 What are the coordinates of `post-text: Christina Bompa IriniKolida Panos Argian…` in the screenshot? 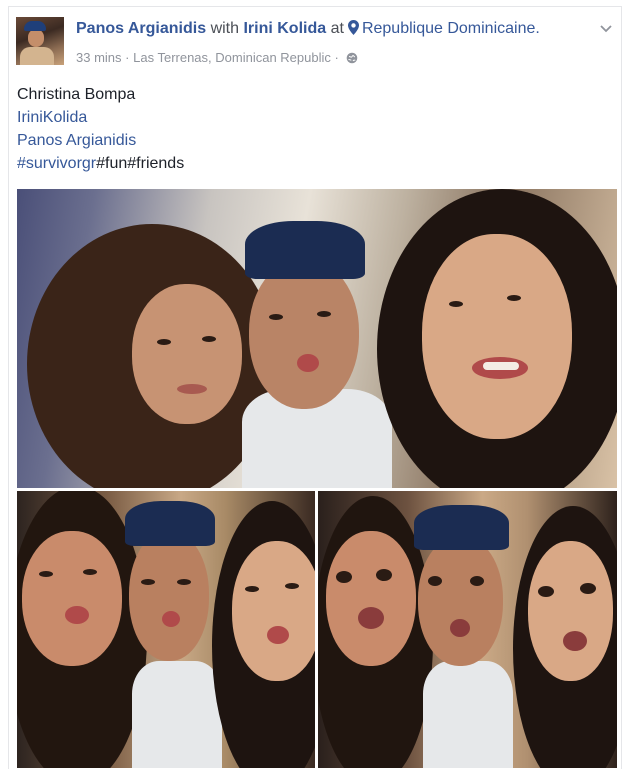 It's located at (100, 129).